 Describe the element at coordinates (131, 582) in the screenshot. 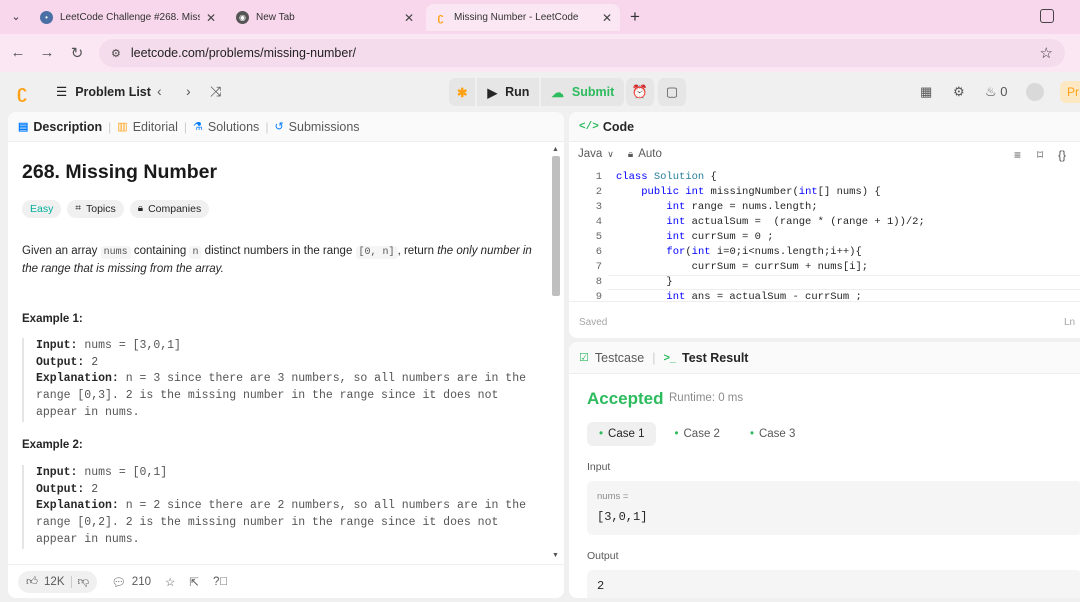

I see `comments-button: 💬︎ 210` at that location.